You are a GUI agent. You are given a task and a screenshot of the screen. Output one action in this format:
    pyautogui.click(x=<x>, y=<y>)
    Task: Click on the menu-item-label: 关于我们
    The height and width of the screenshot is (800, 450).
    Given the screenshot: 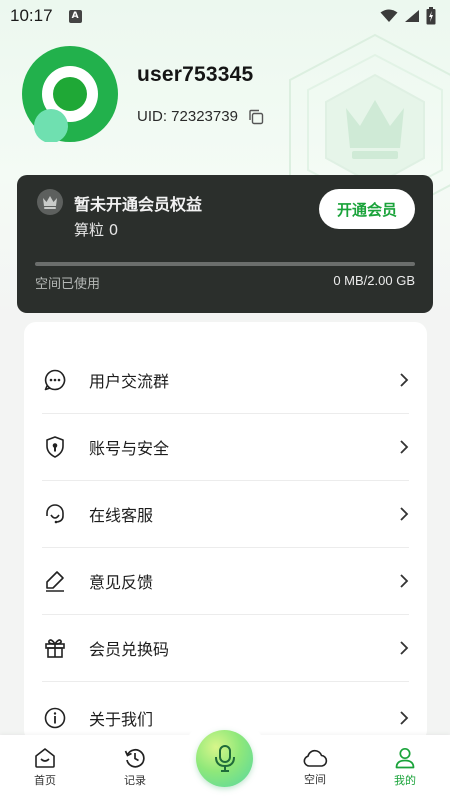 What is the action you would take?
    pyautogui.click(x=121, y=719)
    